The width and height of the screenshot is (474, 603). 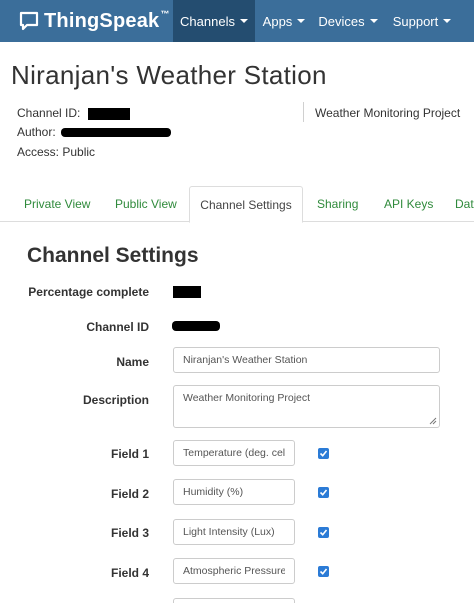 I want to click on channel-id-field-redacted, so click(x=196, y=326).